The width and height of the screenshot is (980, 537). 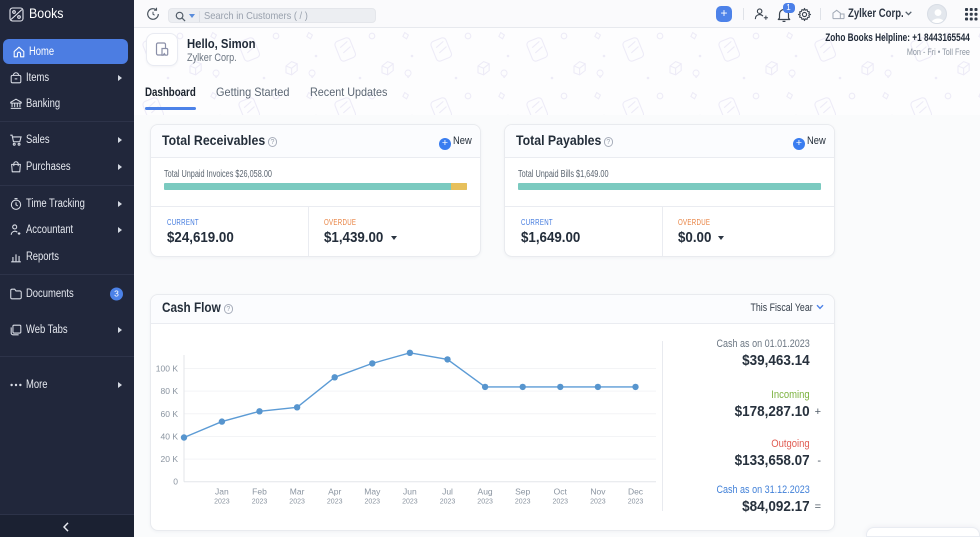 What do you see at coordinates (170, 391) in the screenshot?
I see `svg-text: 80 K` at bounding box center [170, 391].